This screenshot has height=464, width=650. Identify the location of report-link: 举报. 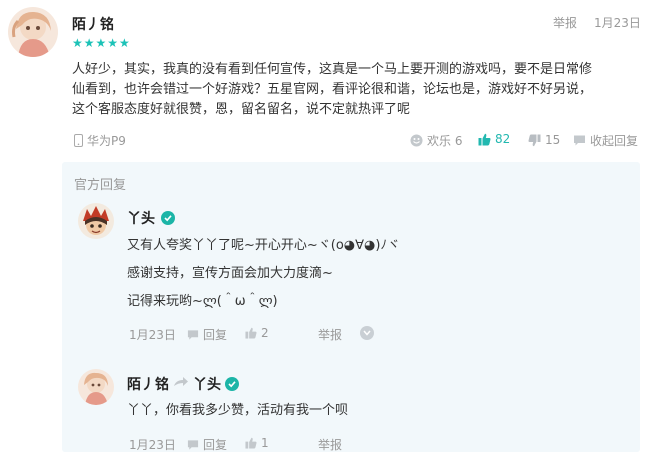
(565, 22).